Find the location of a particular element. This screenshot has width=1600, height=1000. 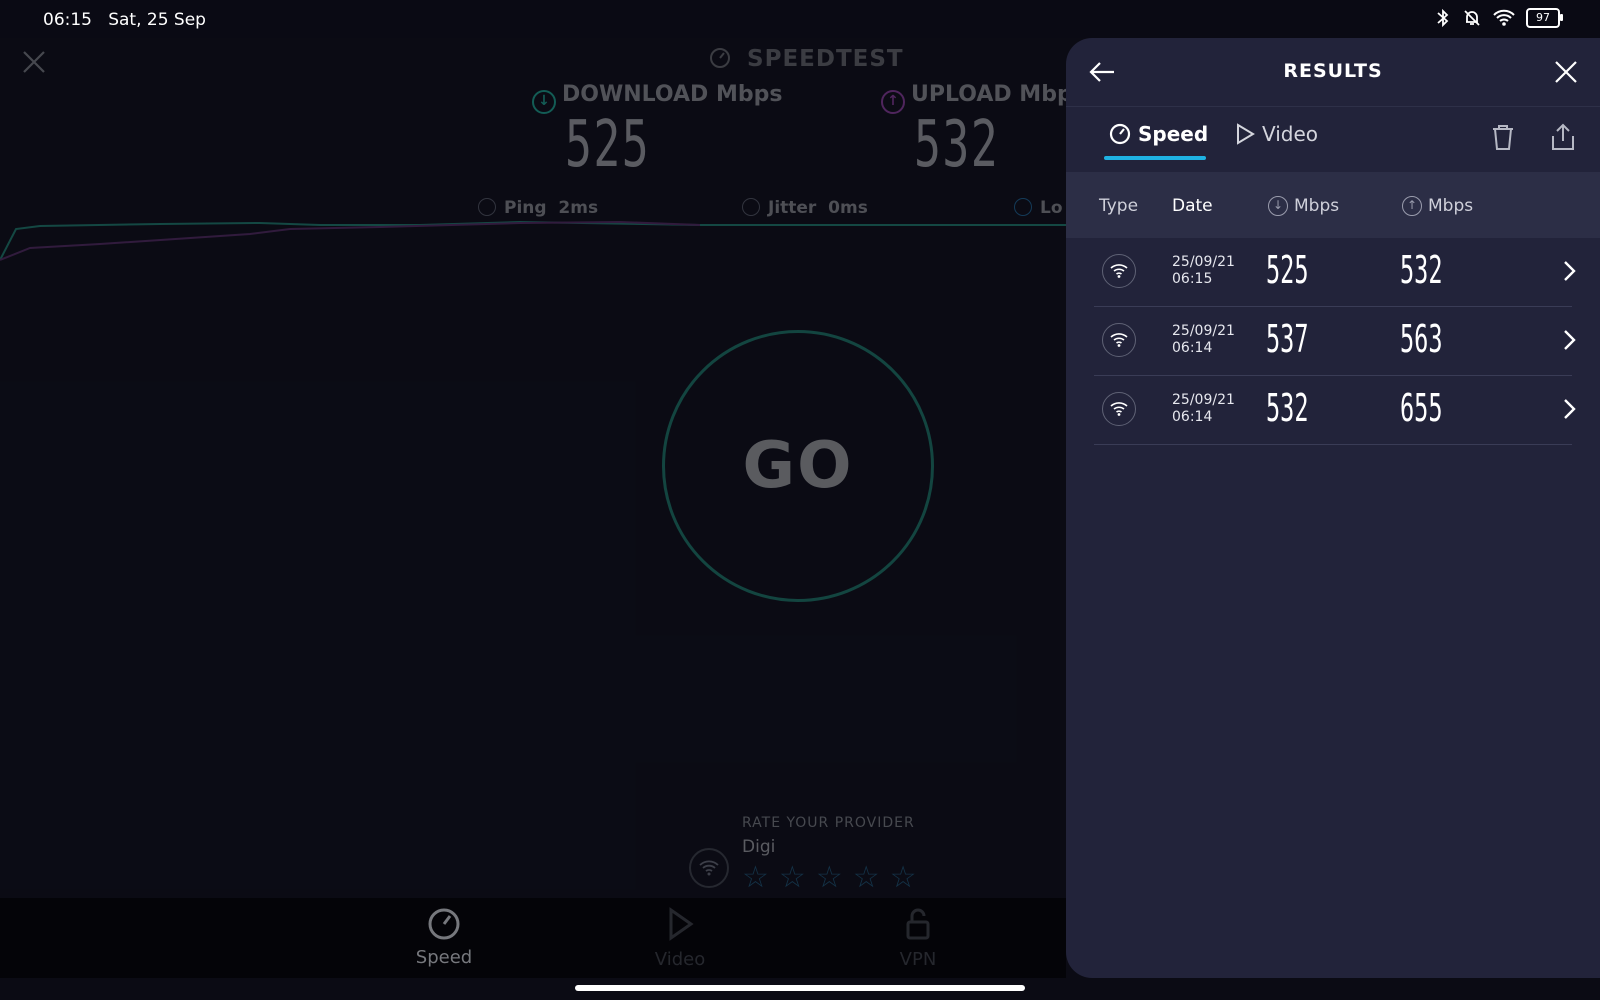

status-time: 06:15 Sat, 25 Sep is located at coordinates (124, 20).